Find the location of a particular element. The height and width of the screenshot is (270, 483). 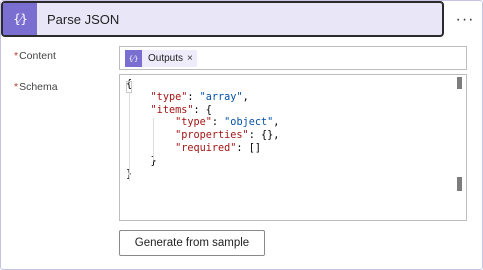

more-options-button: ··· is located at coordinates (465, 20).